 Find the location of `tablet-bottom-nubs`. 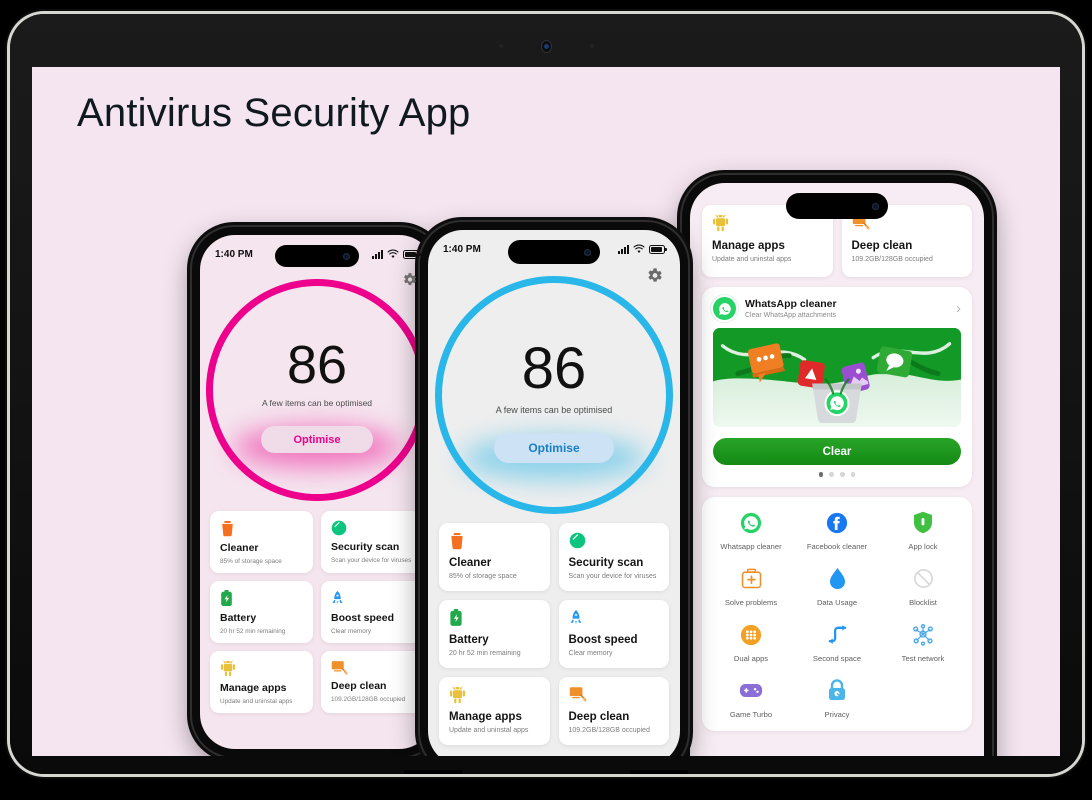

tablet-bottom-nubs is located at coordinates (546, 772).